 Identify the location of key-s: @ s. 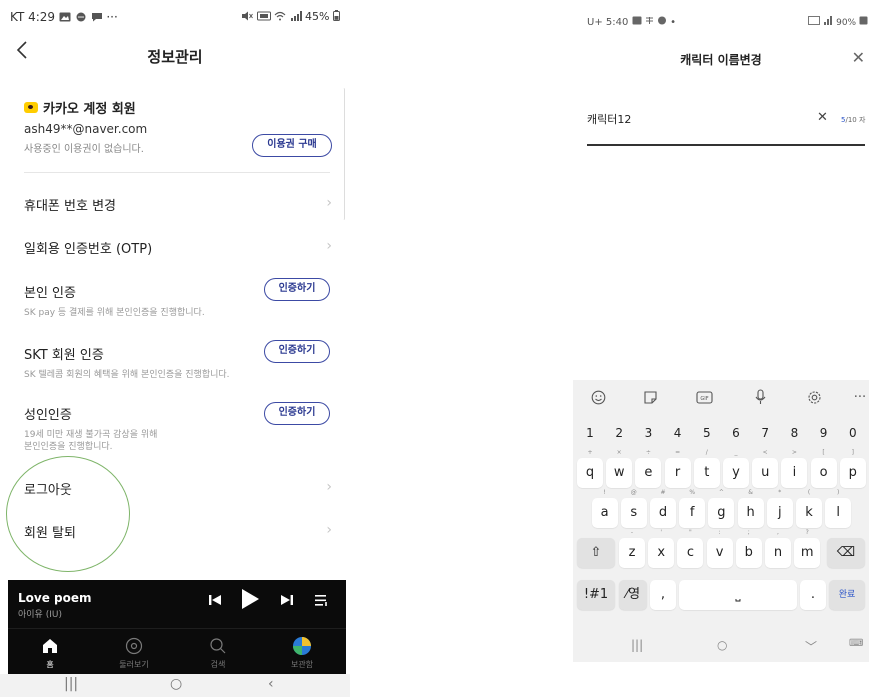
(633, 508).